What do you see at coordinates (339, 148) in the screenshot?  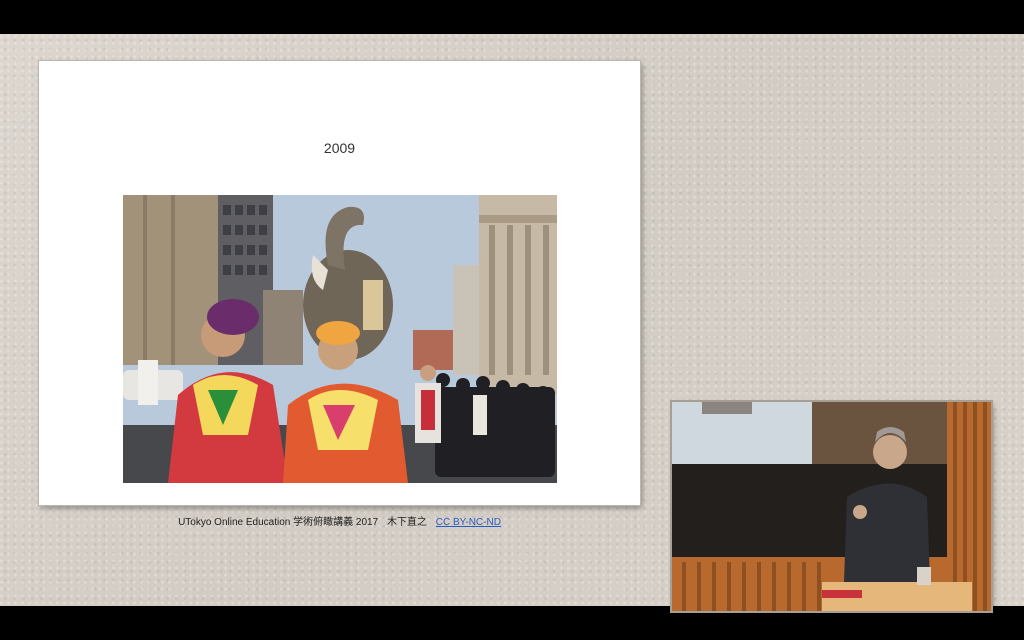 I see `slide-title: 2009` at bounding box center [339, 148].